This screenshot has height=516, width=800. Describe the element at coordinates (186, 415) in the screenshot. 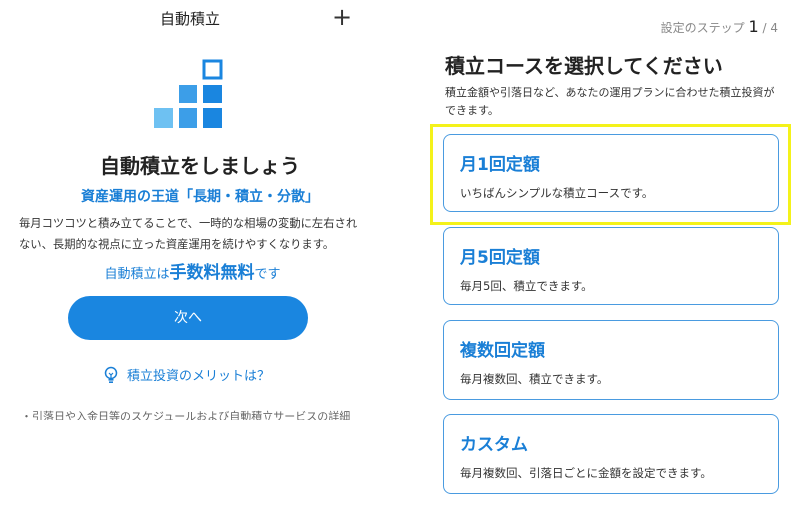

I see `schedule-note: ・引落日や入金日等のスケジュールおよび自動積立サービスの詳細` at that location.